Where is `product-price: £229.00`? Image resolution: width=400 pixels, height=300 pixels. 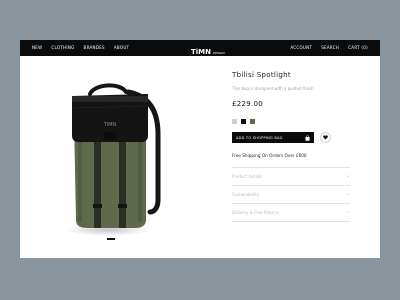 product-price: £229.00 is located at coordinates (248, 104).